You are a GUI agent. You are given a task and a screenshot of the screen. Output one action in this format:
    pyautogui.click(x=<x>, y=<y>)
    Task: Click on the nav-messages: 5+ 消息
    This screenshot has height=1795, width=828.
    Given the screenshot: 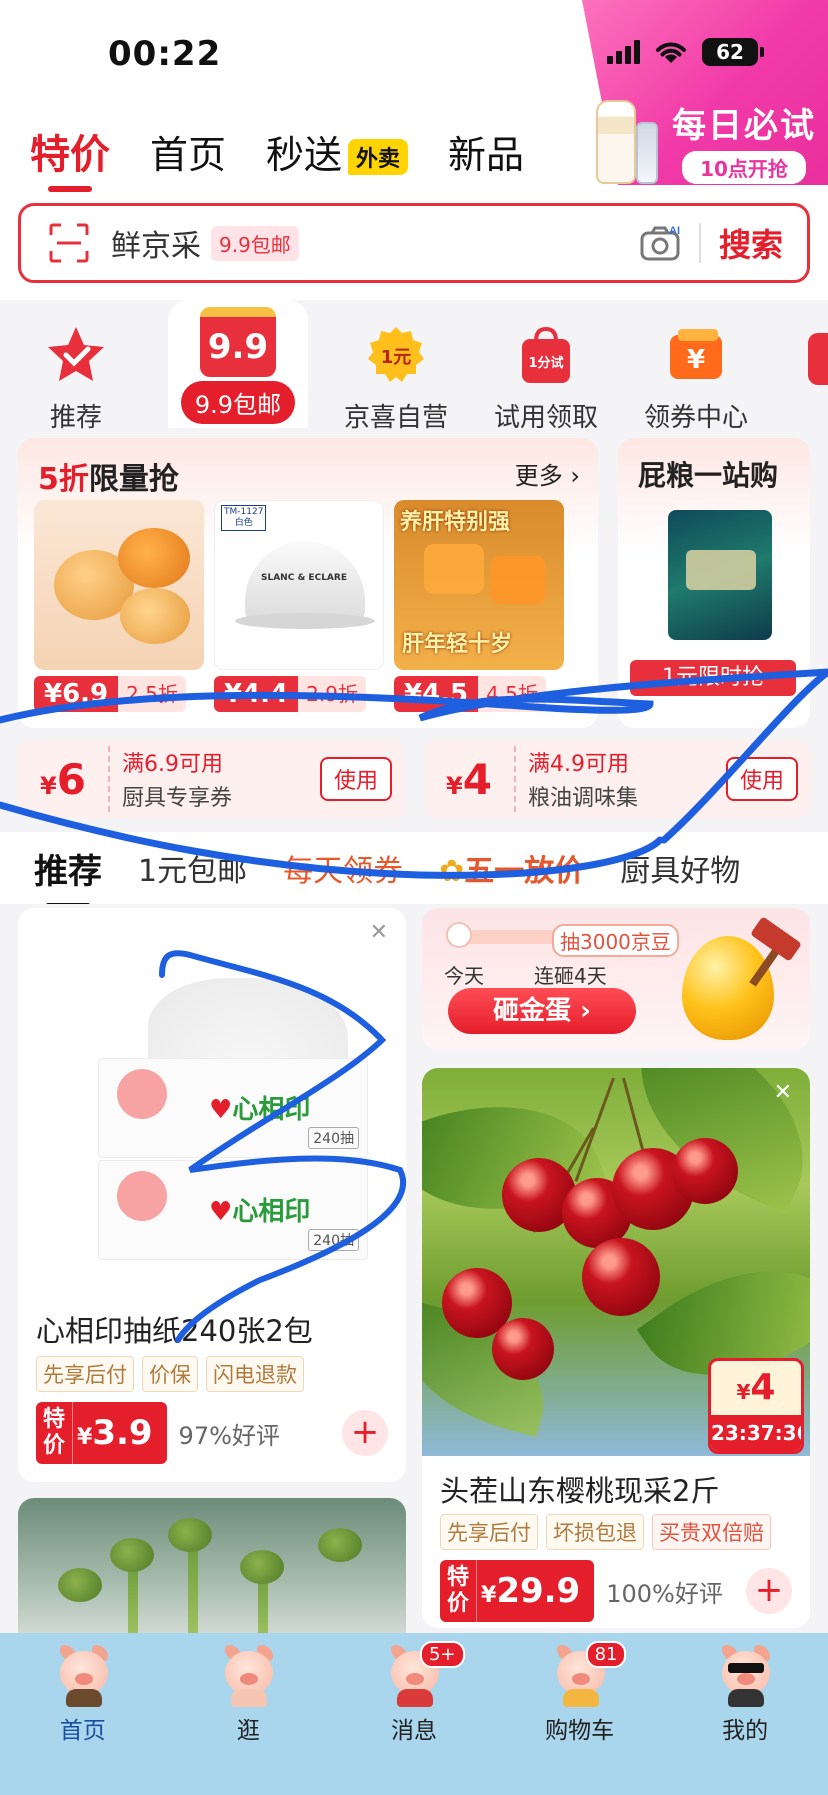 What is the action you would take?
    pyautogui.click(x=414, y=1718)
    